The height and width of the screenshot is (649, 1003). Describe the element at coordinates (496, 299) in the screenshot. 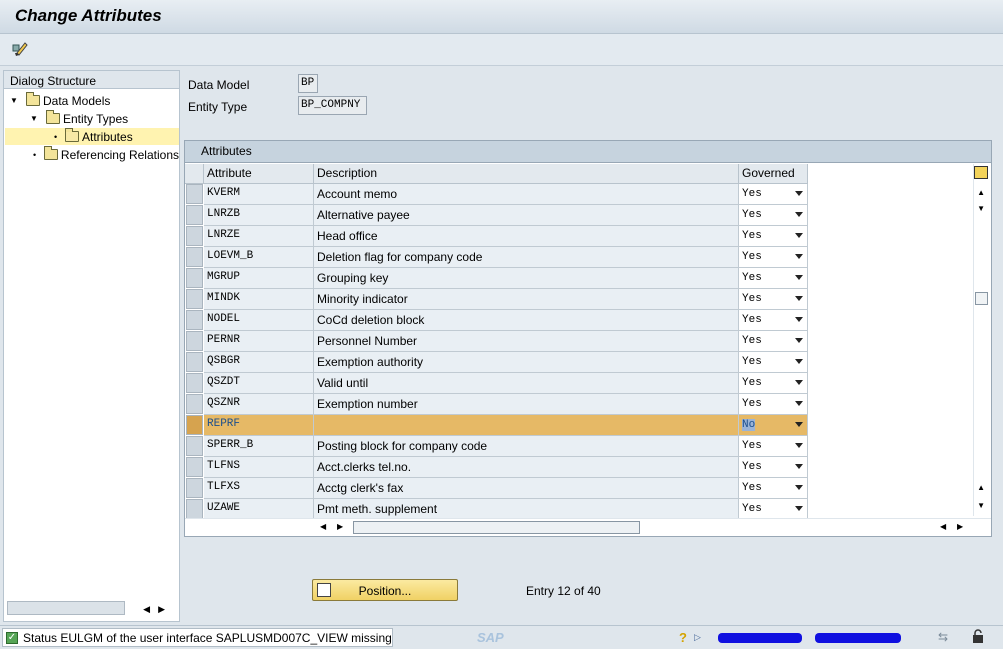

I see `table-row: MINDK Minority indicator Yes` at that location.